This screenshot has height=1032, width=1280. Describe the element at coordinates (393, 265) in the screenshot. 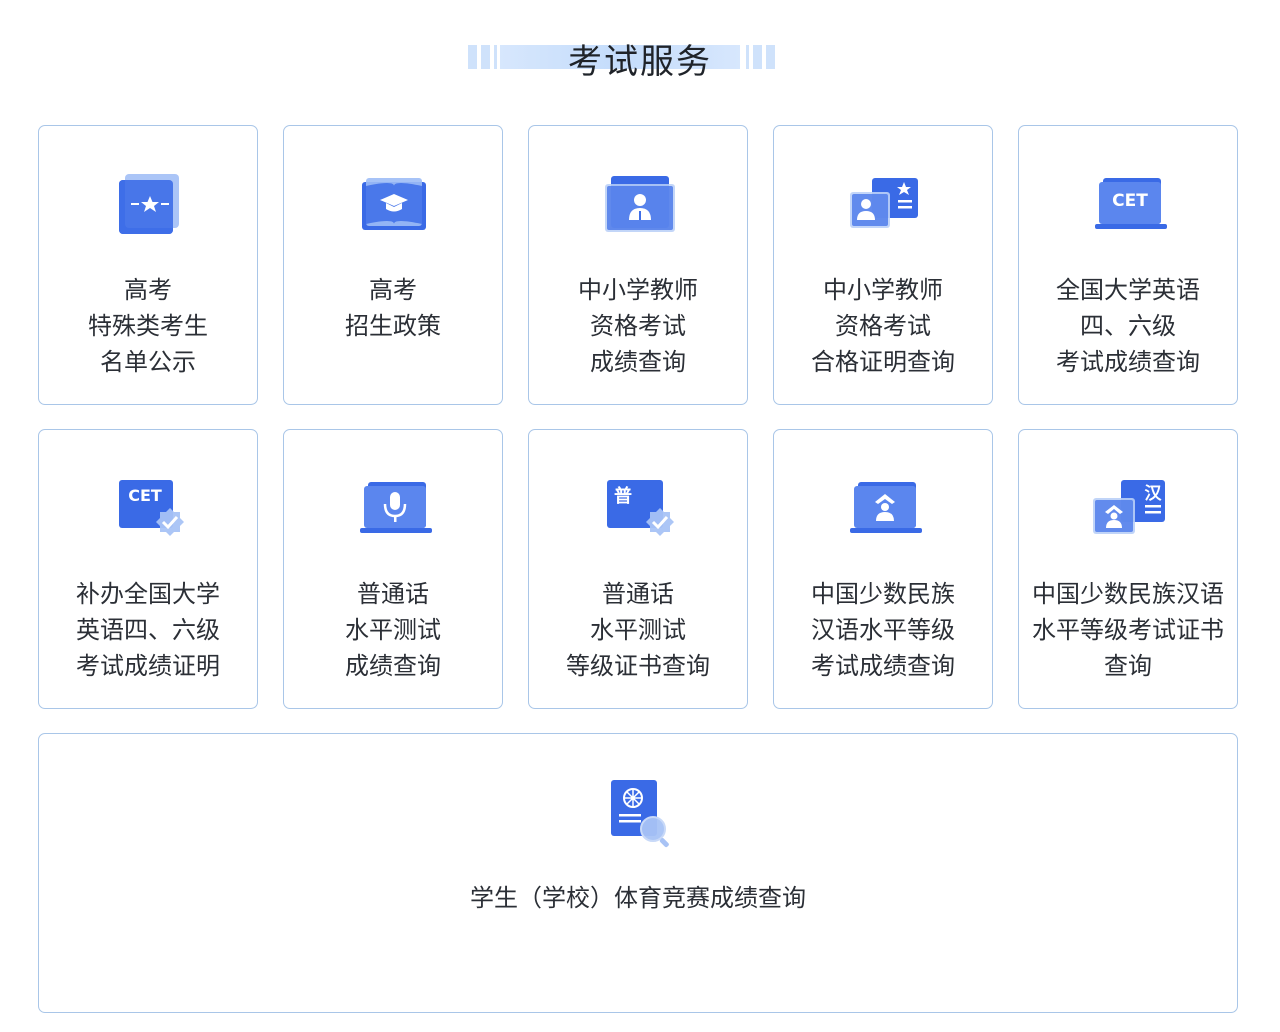

I see `service-card-gaokao-policy: 高考 招生政策` at that location.